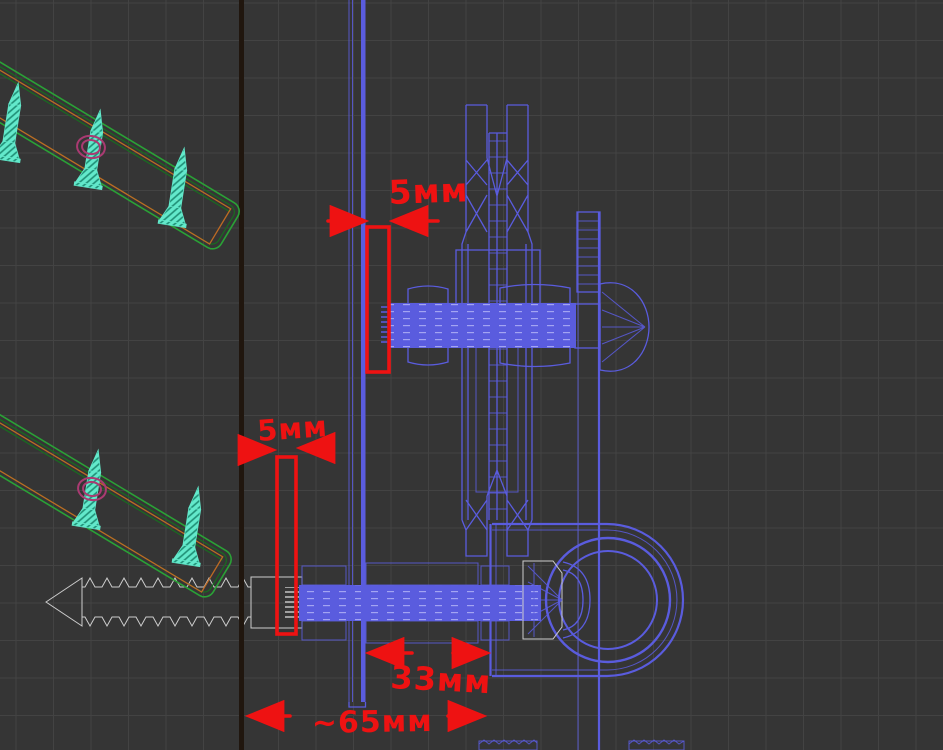 The image size is (943, 750). I want to click on board-with-screws-middle, so click(117, 493).